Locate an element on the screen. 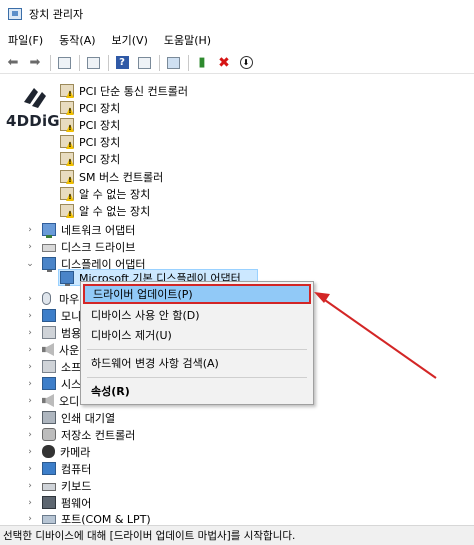 The width and height of the screenshot is (474, 545). menu-view: 보기(V) is located at coordinates (130, 40).